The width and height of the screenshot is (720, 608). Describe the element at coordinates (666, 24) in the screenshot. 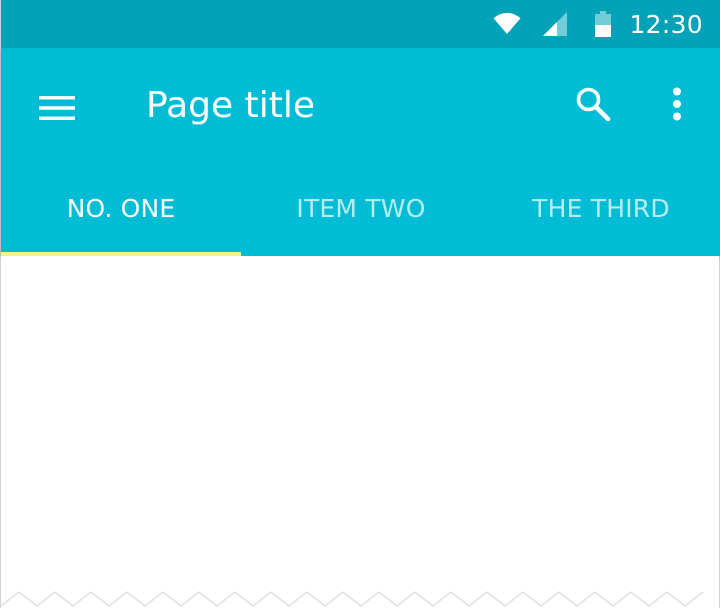

I see `status-clock: 12:30` at that location.